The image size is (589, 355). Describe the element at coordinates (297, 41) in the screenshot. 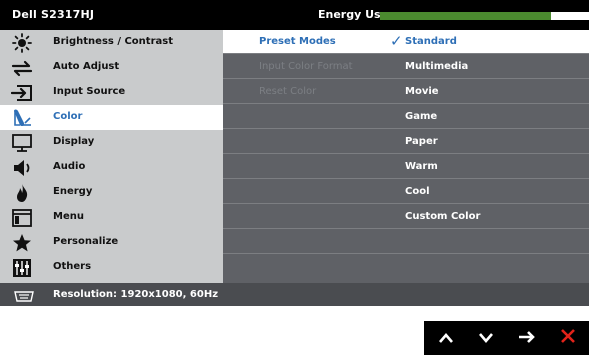

I see `preset-modes-label: Preset Modes` at that location.